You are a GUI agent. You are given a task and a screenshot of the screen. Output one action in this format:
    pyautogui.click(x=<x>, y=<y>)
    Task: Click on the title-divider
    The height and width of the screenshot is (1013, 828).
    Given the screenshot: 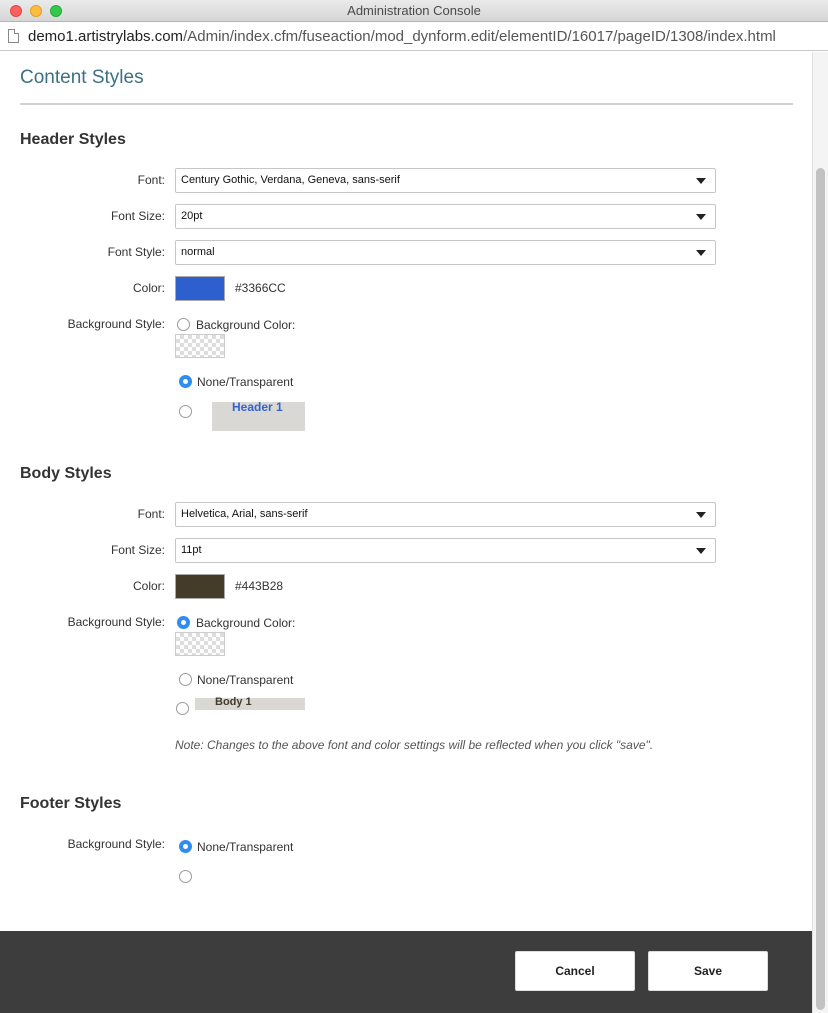 What is the action you would take?
    pyautogui.click(x=406, y=104)
    